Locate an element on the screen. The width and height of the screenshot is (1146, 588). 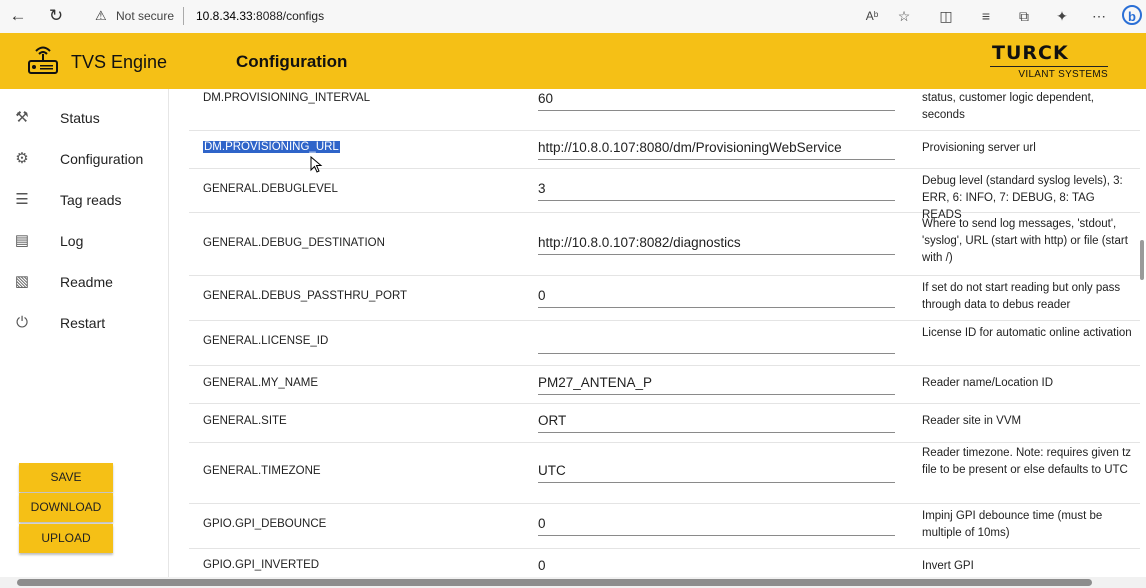
refresh-icon: ↻ is located at coordinates (56, 16).